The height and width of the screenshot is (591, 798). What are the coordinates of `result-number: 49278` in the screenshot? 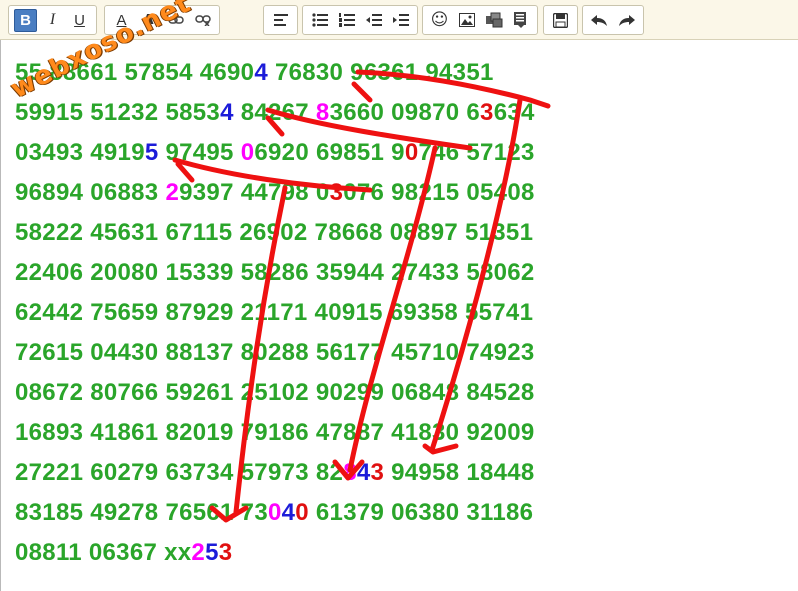 It's located at (124, 512).